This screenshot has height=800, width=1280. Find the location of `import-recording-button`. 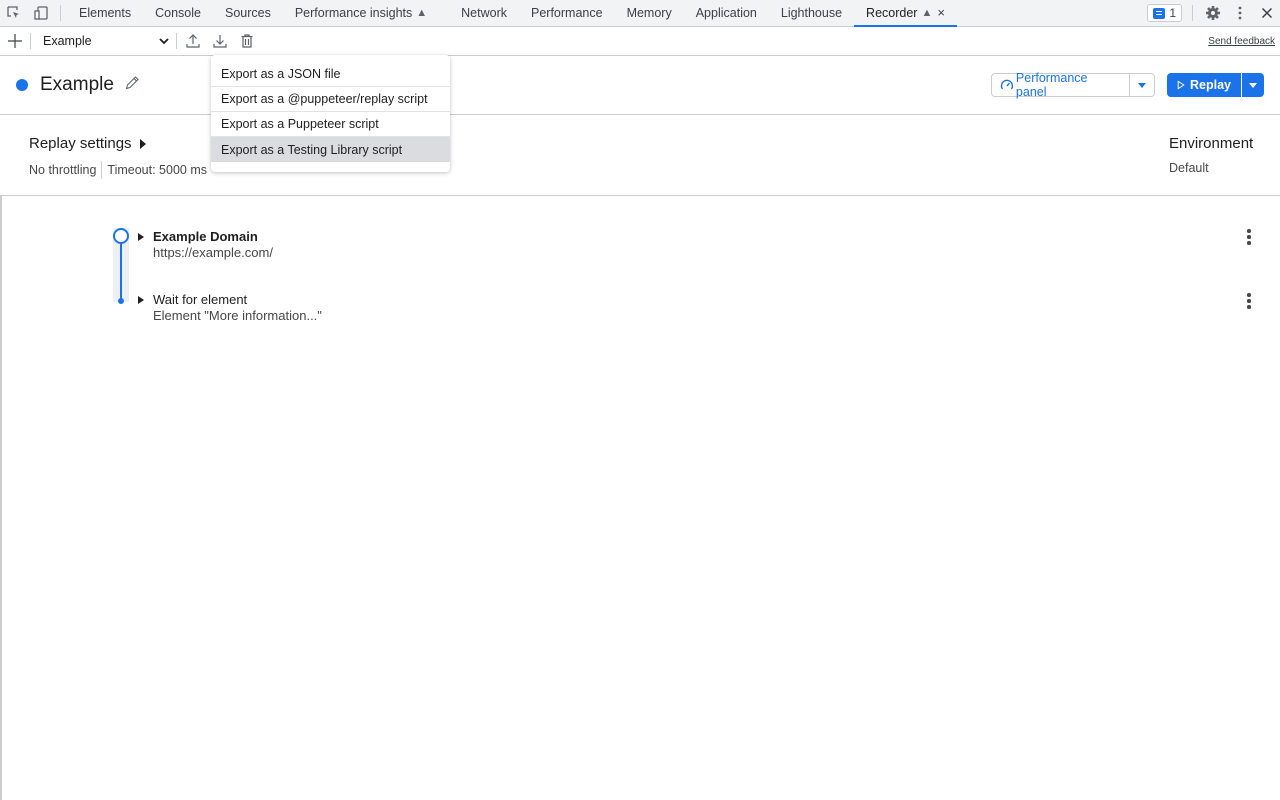

import-recording-button is located at coordinates (192, 41).